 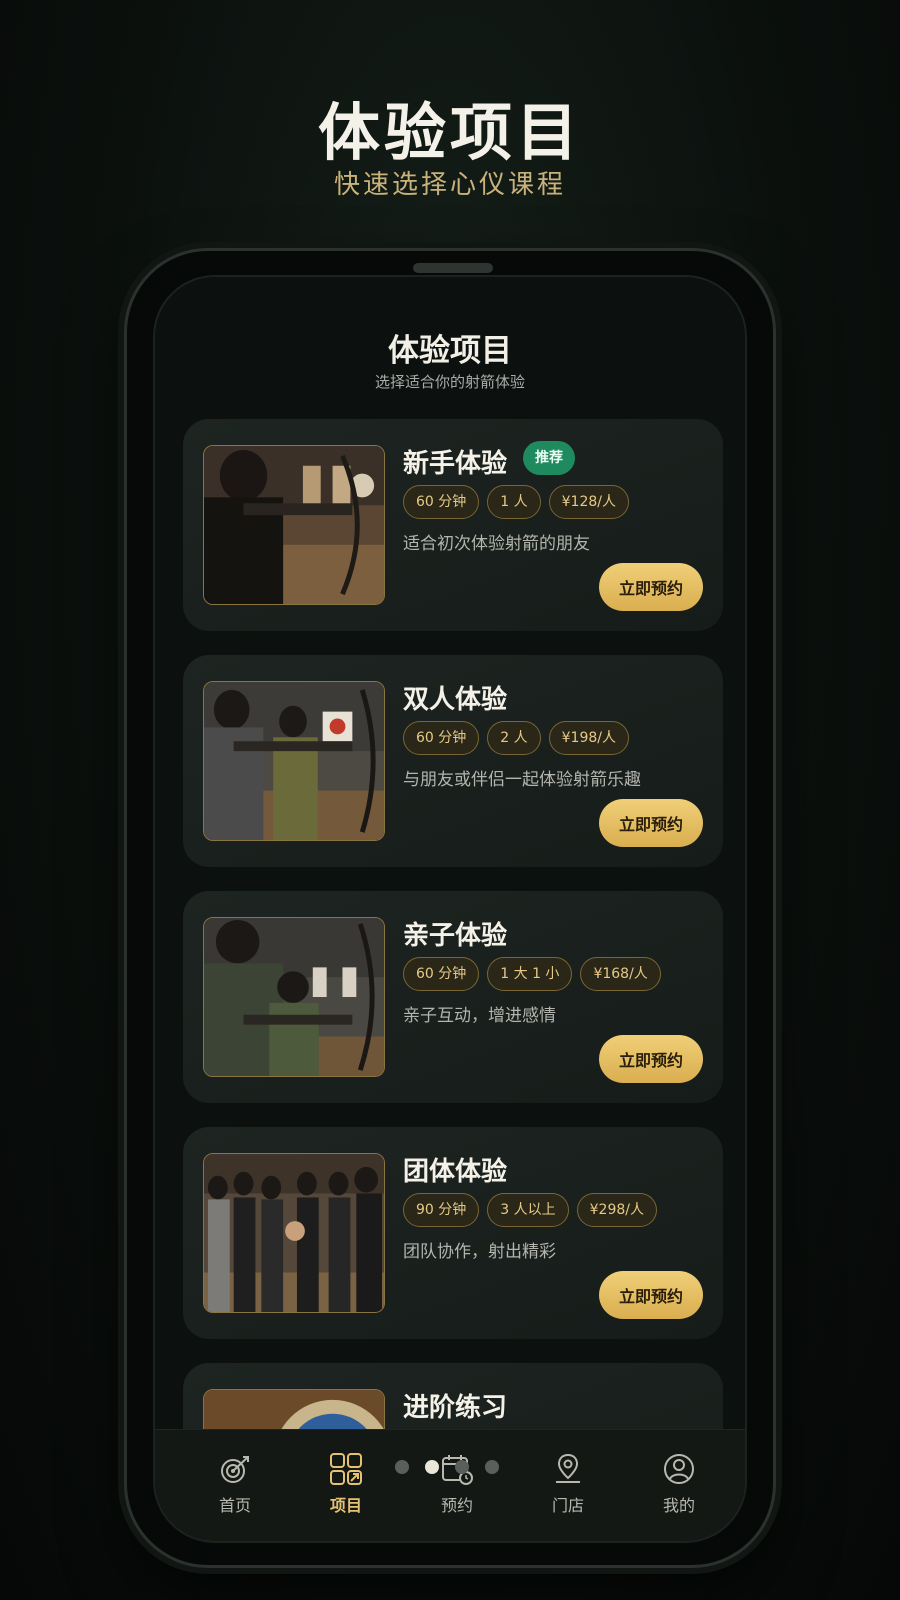 I want to click on page-subtitle: 选择适合你的射箭体验, so click(x=449, y=382).